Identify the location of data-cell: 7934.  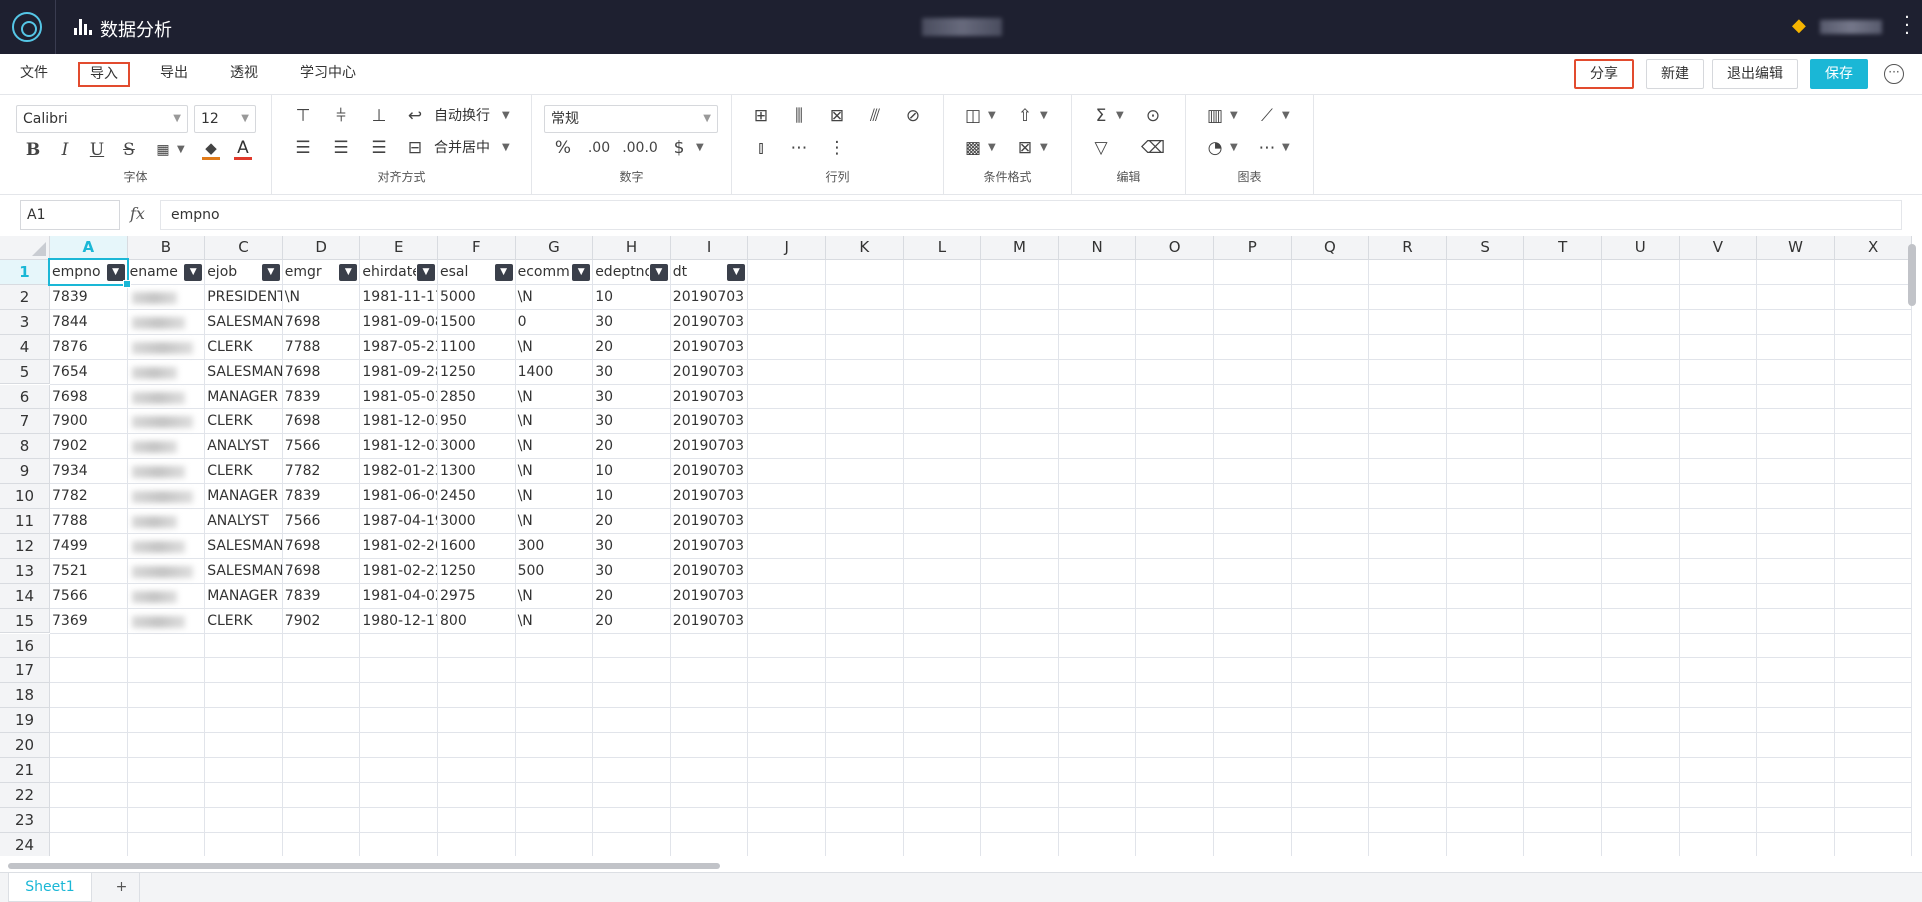
(88, 471).